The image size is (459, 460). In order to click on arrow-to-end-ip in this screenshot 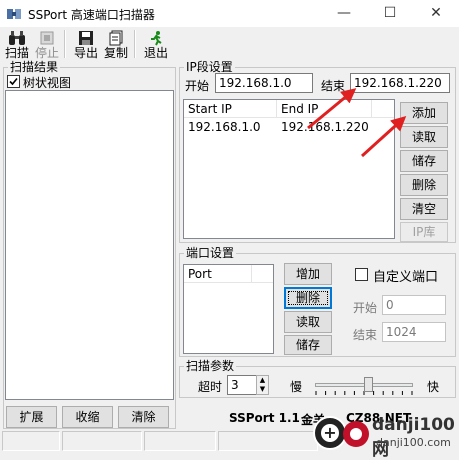, I will do `click(332, 109)`.